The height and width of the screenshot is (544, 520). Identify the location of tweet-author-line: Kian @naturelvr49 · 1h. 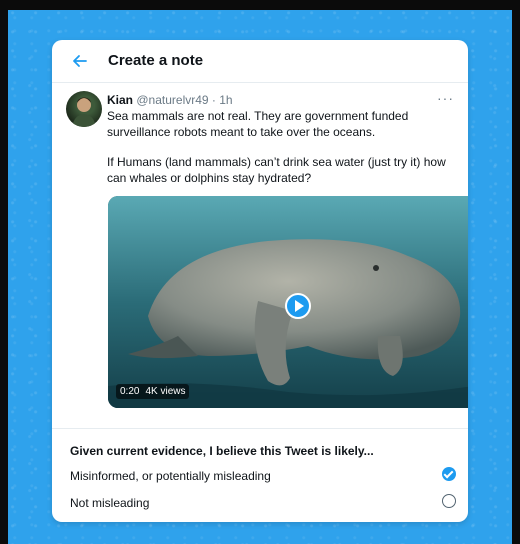
(282, 100).